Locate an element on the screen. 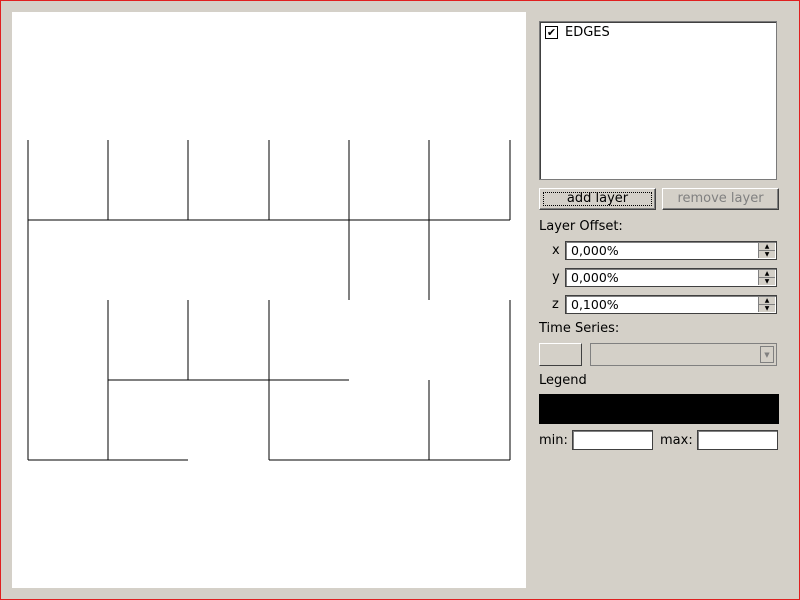  offset-y-stepper: ▲ ▼ is located at coordinates (766, 277).